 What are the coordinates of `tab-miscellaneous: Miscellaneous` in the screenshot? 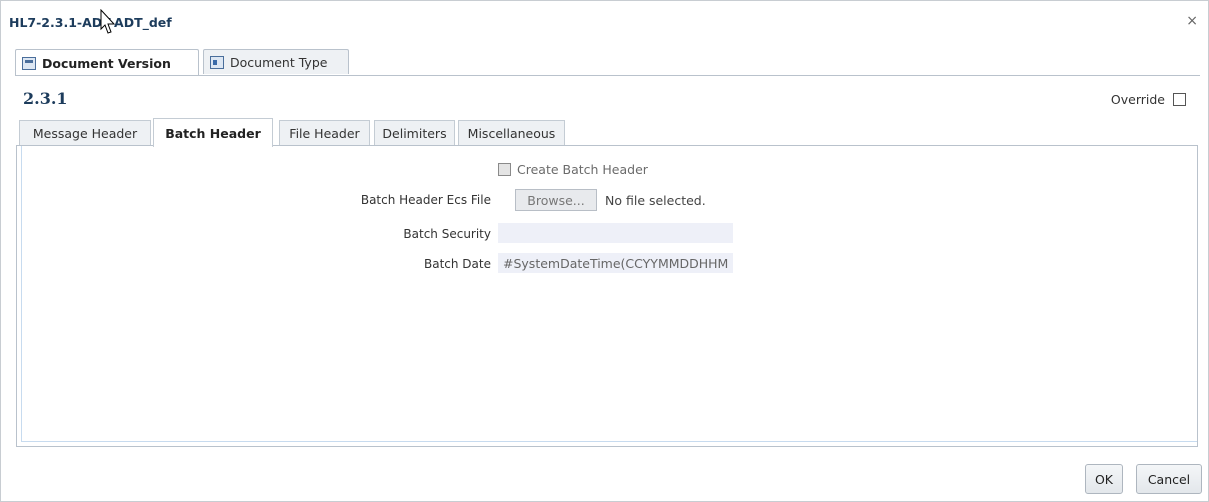 It's located at (511, 133).